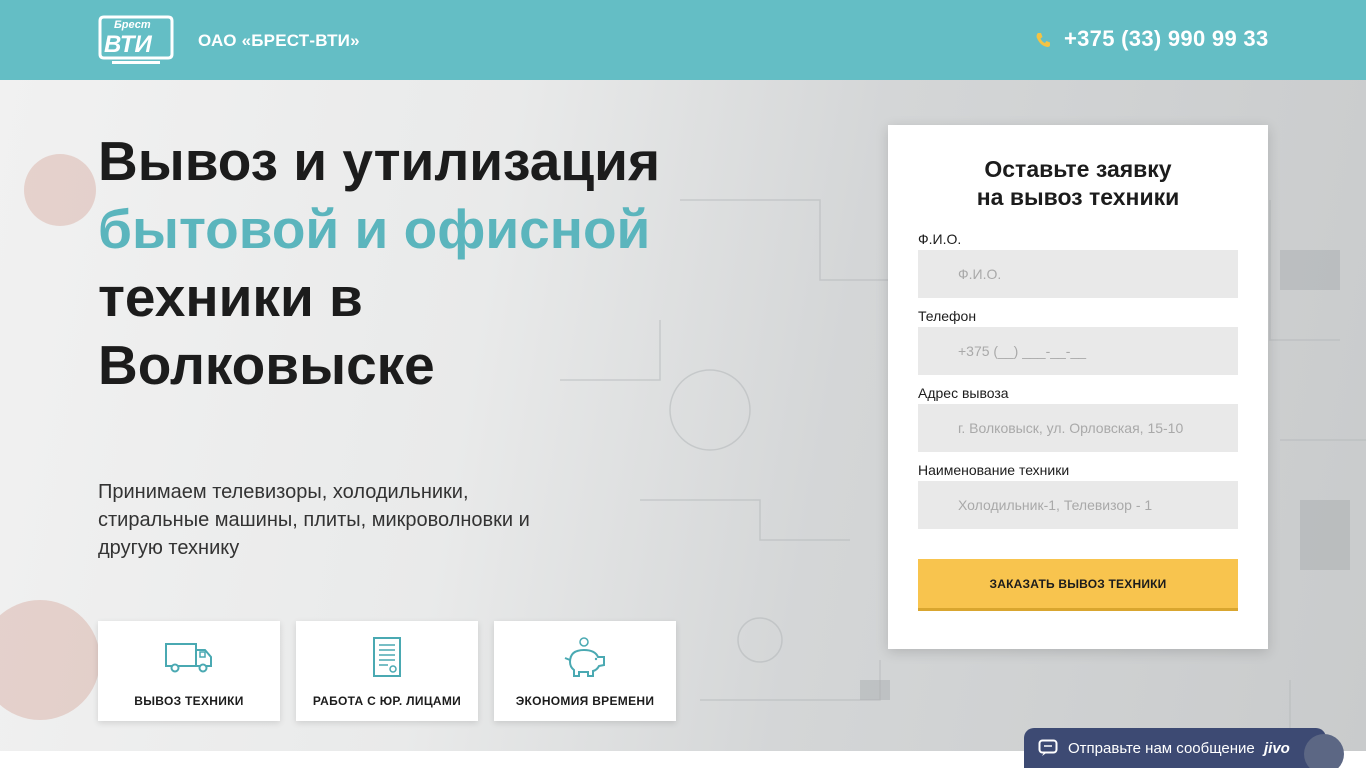 This screenshot has width=1366, height=768. I want to click on svg-text: Брест, so click(132, 25).